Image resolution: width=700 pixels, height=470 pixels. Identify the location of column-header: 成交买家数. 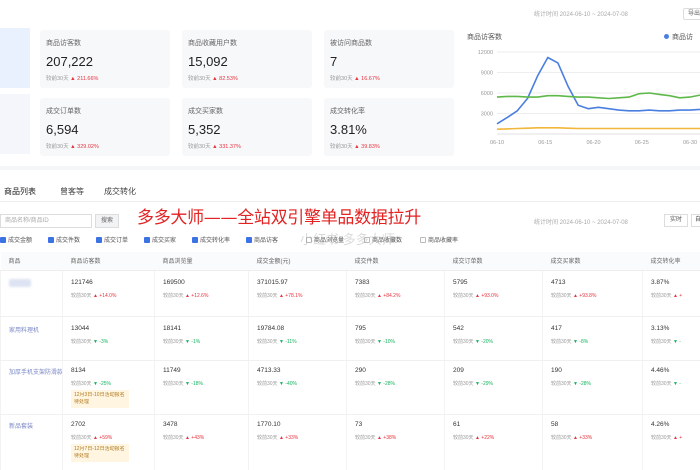
(592, 261).